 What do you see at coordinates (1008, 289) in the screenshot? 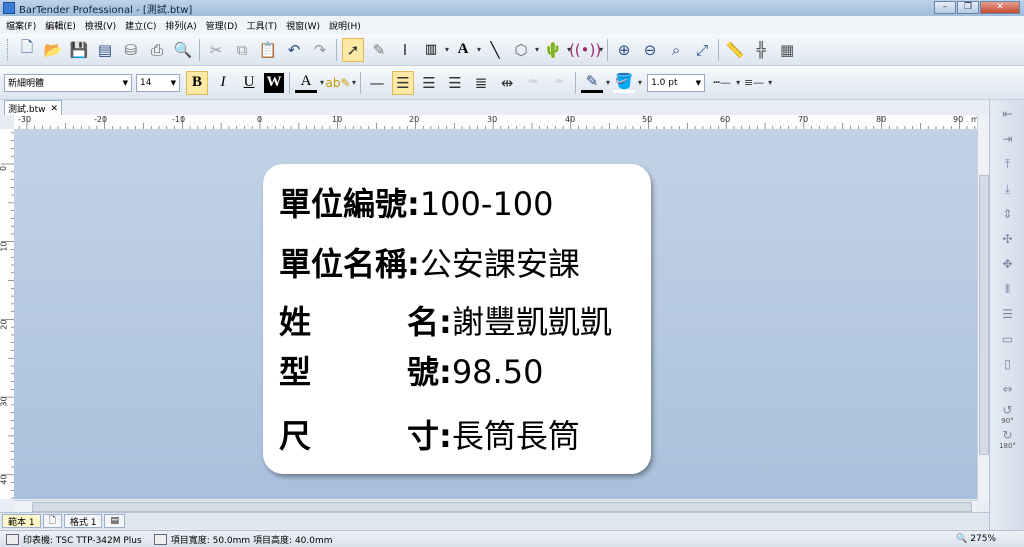
I see `distribute-horizontal-icon: ⫴` at bounding box center [1008, 289].